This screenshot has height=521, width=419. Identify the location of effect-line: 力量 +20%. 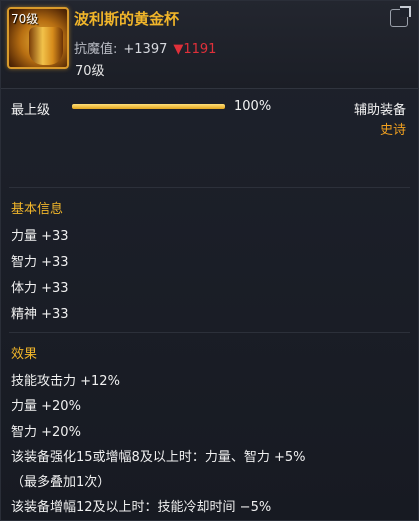
(46, 406).